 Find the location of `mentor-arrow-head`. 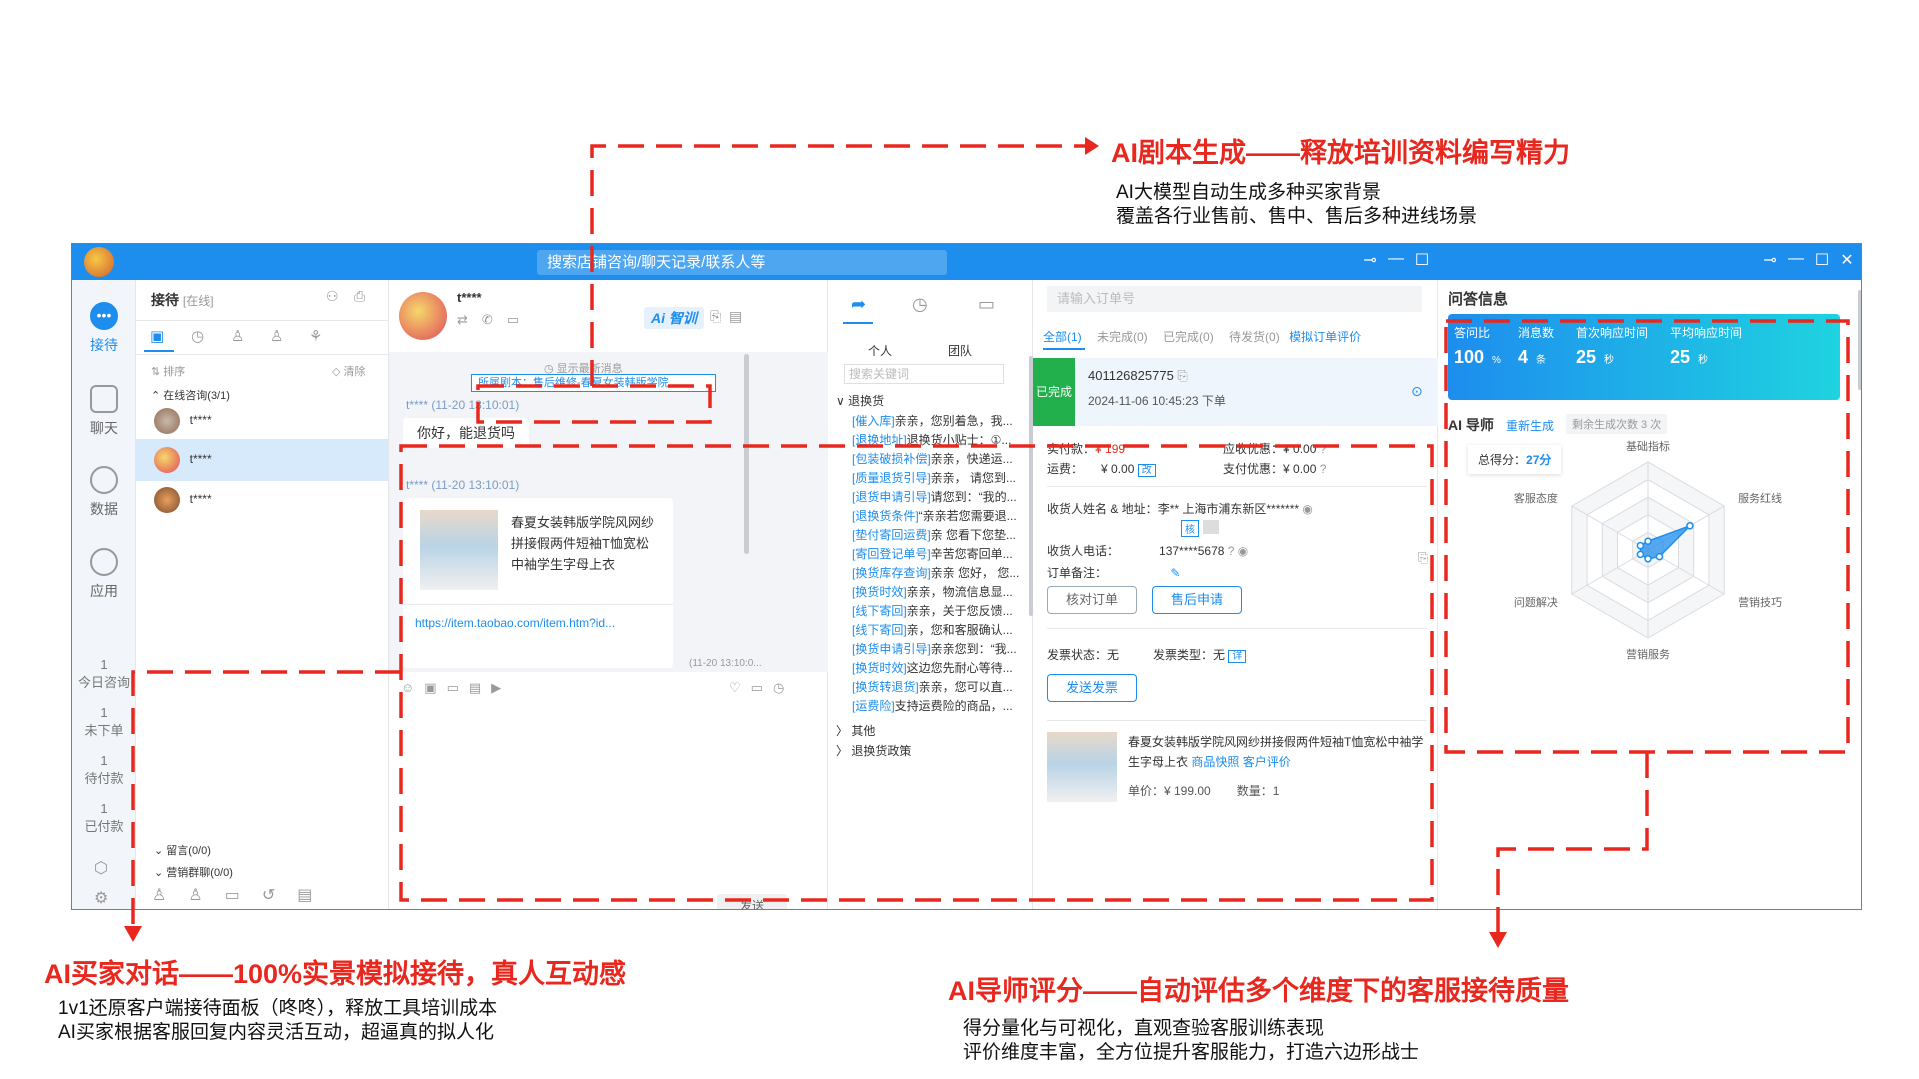

mentor-arrow-head is located at coordinates (1498, 940).